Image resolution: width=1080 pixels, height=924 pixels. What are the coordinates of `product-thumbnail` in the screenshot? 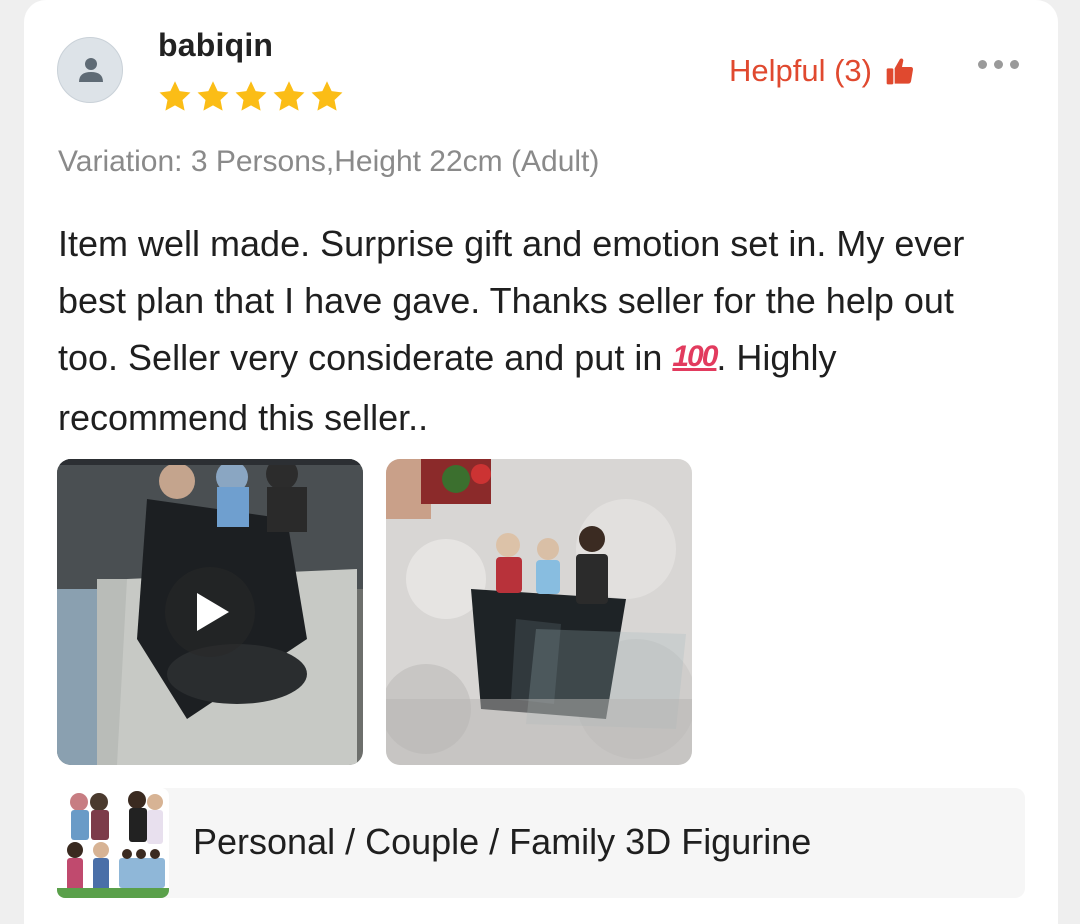 It's located at (113, 843).